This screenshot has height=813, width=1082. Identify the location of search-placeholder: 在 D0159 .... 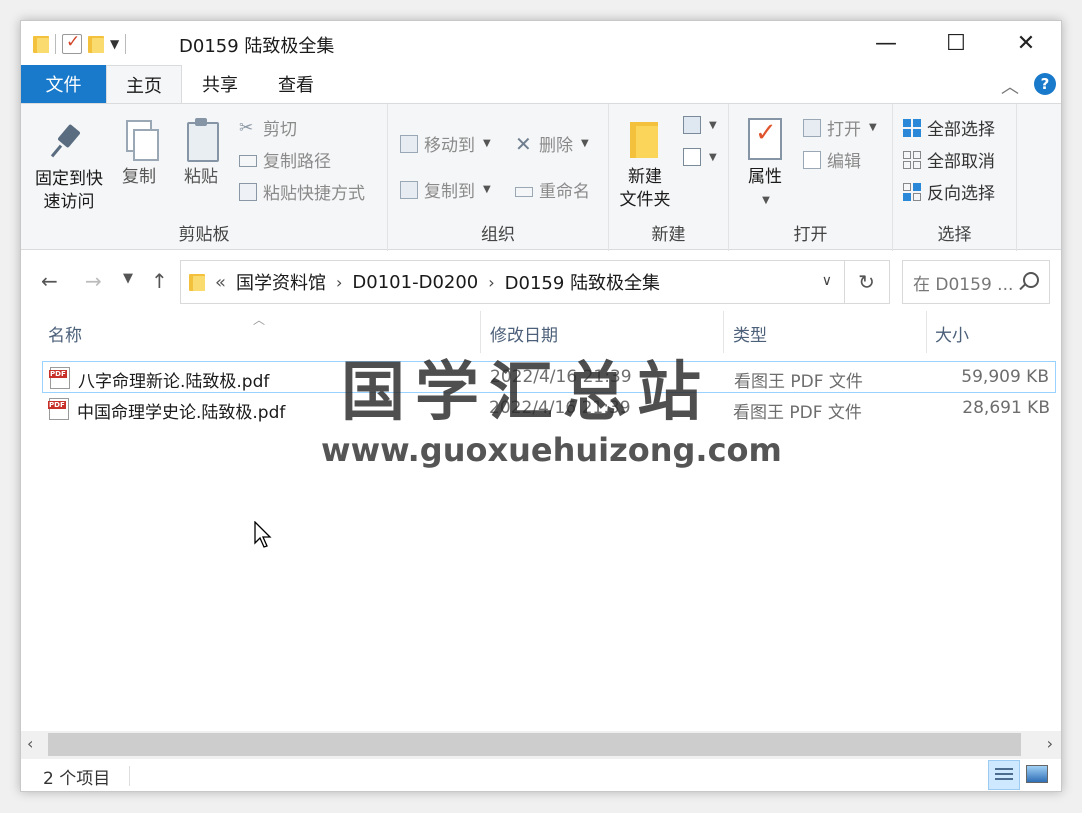
(963, 284).